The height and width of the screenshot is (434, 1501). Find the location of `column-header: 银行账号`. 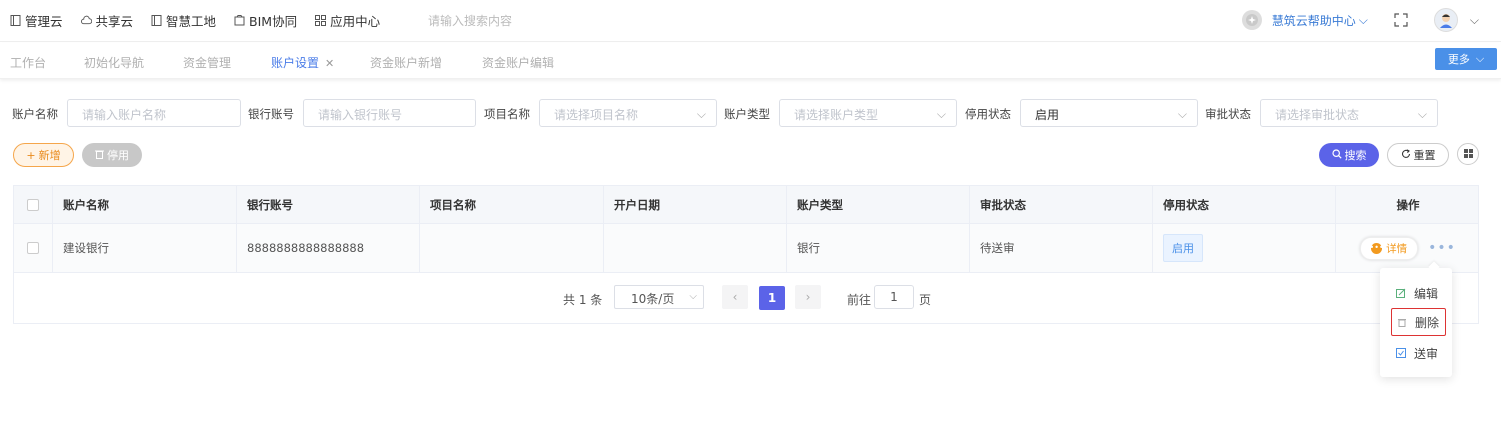

column-header: 银行账号 is located at coordinates (328, 204).